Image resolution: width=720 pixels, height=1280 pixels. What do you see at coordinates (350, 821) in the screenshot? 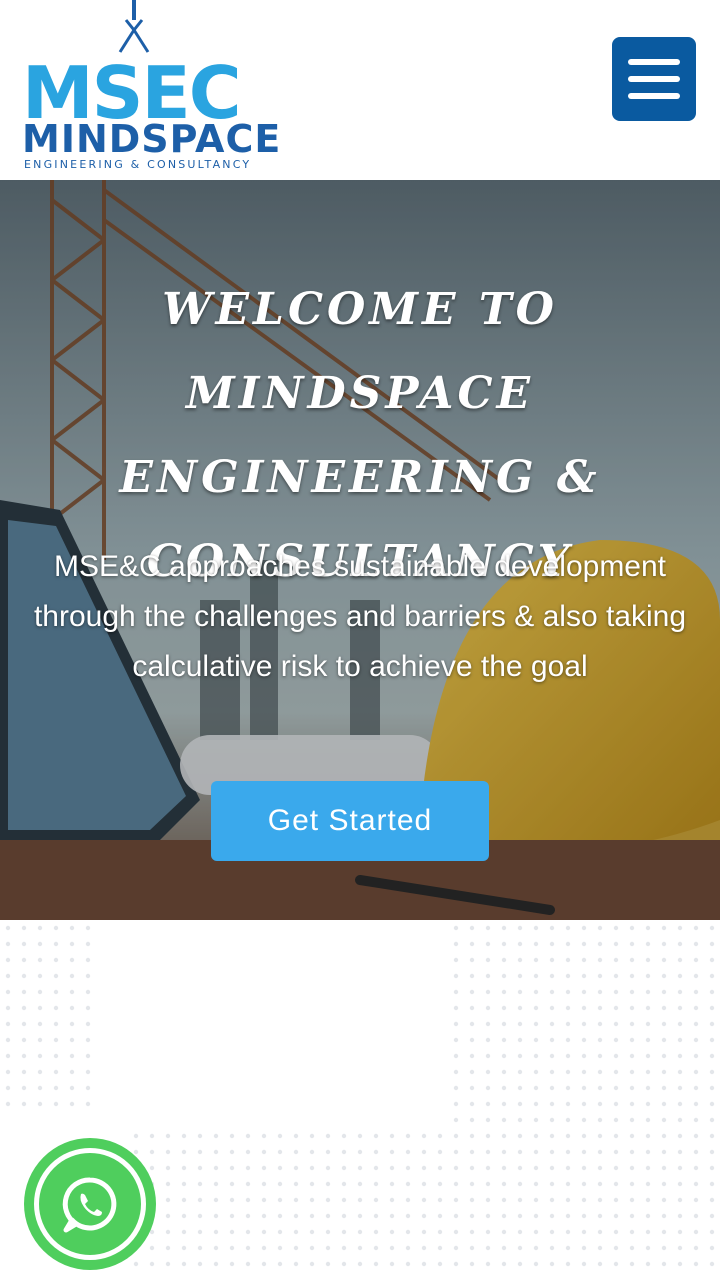
I see `get-started-button: Get Started` at bounding box center [350, 821].